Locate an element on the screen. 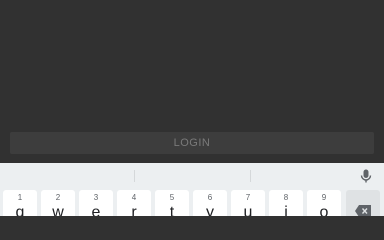 This screenshot has width=384, height=240. key-q: 1 q is located at coordinates (20, 203).